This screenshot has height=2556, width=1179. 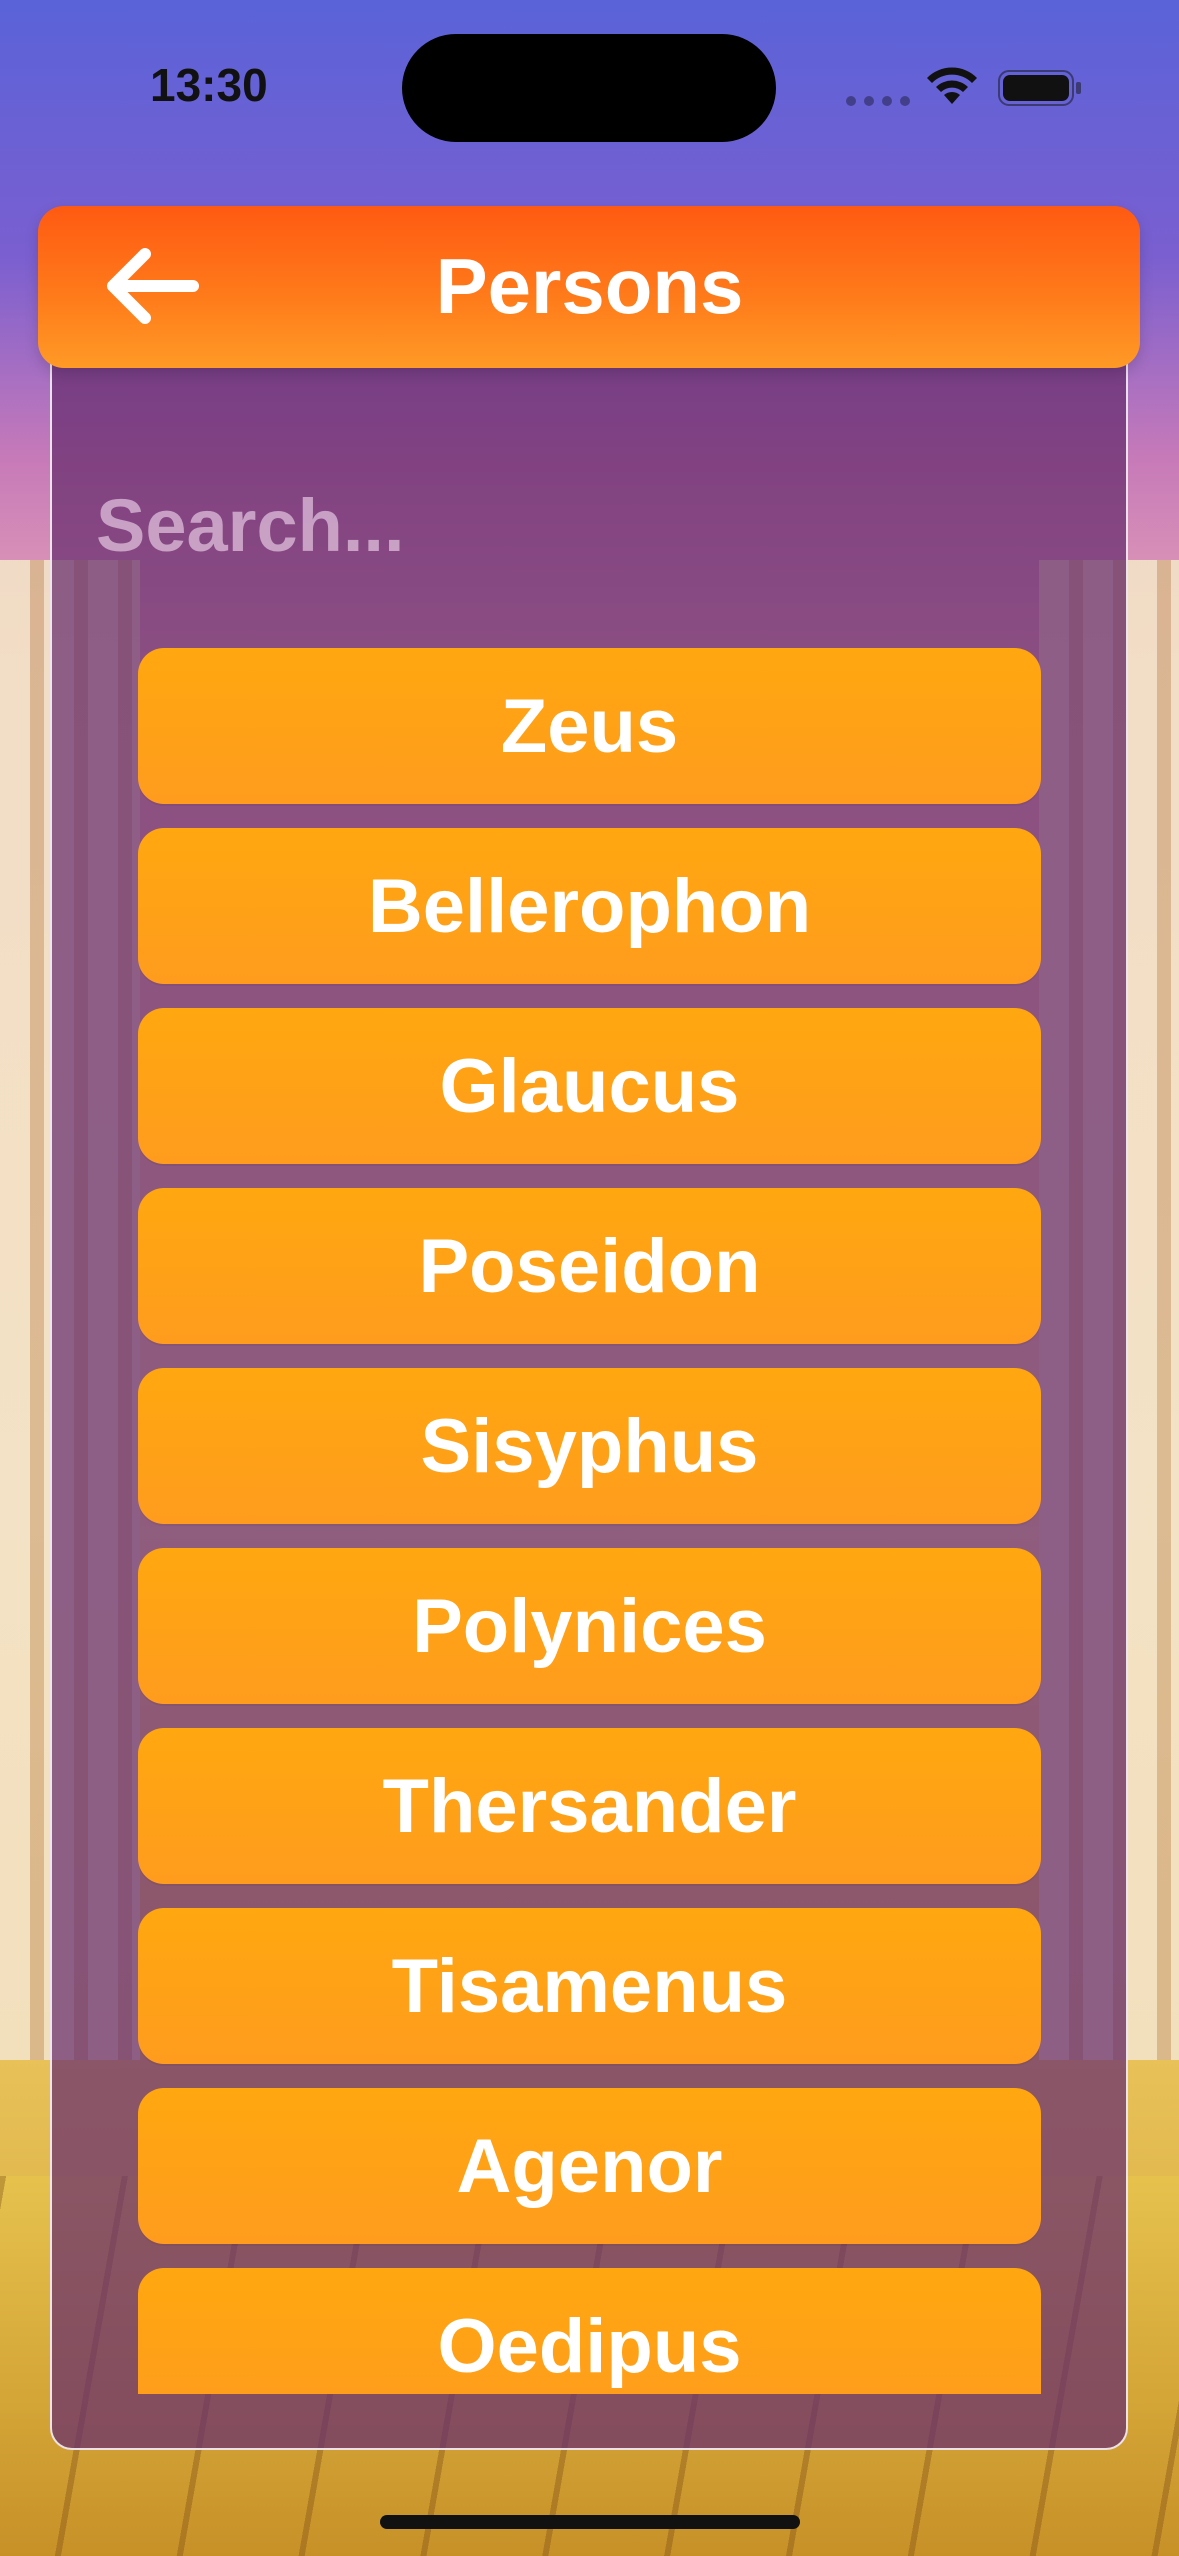 I want to click on cellular-signal-icon, so click(x=878, y=101).